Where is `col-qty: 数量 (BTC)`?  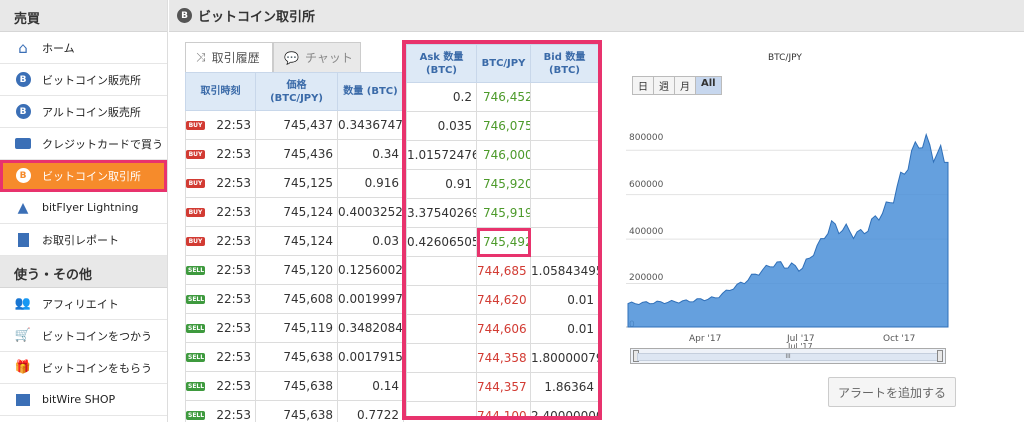
col-qty: 数量 (BTC) is located at coordinates (370, 91).